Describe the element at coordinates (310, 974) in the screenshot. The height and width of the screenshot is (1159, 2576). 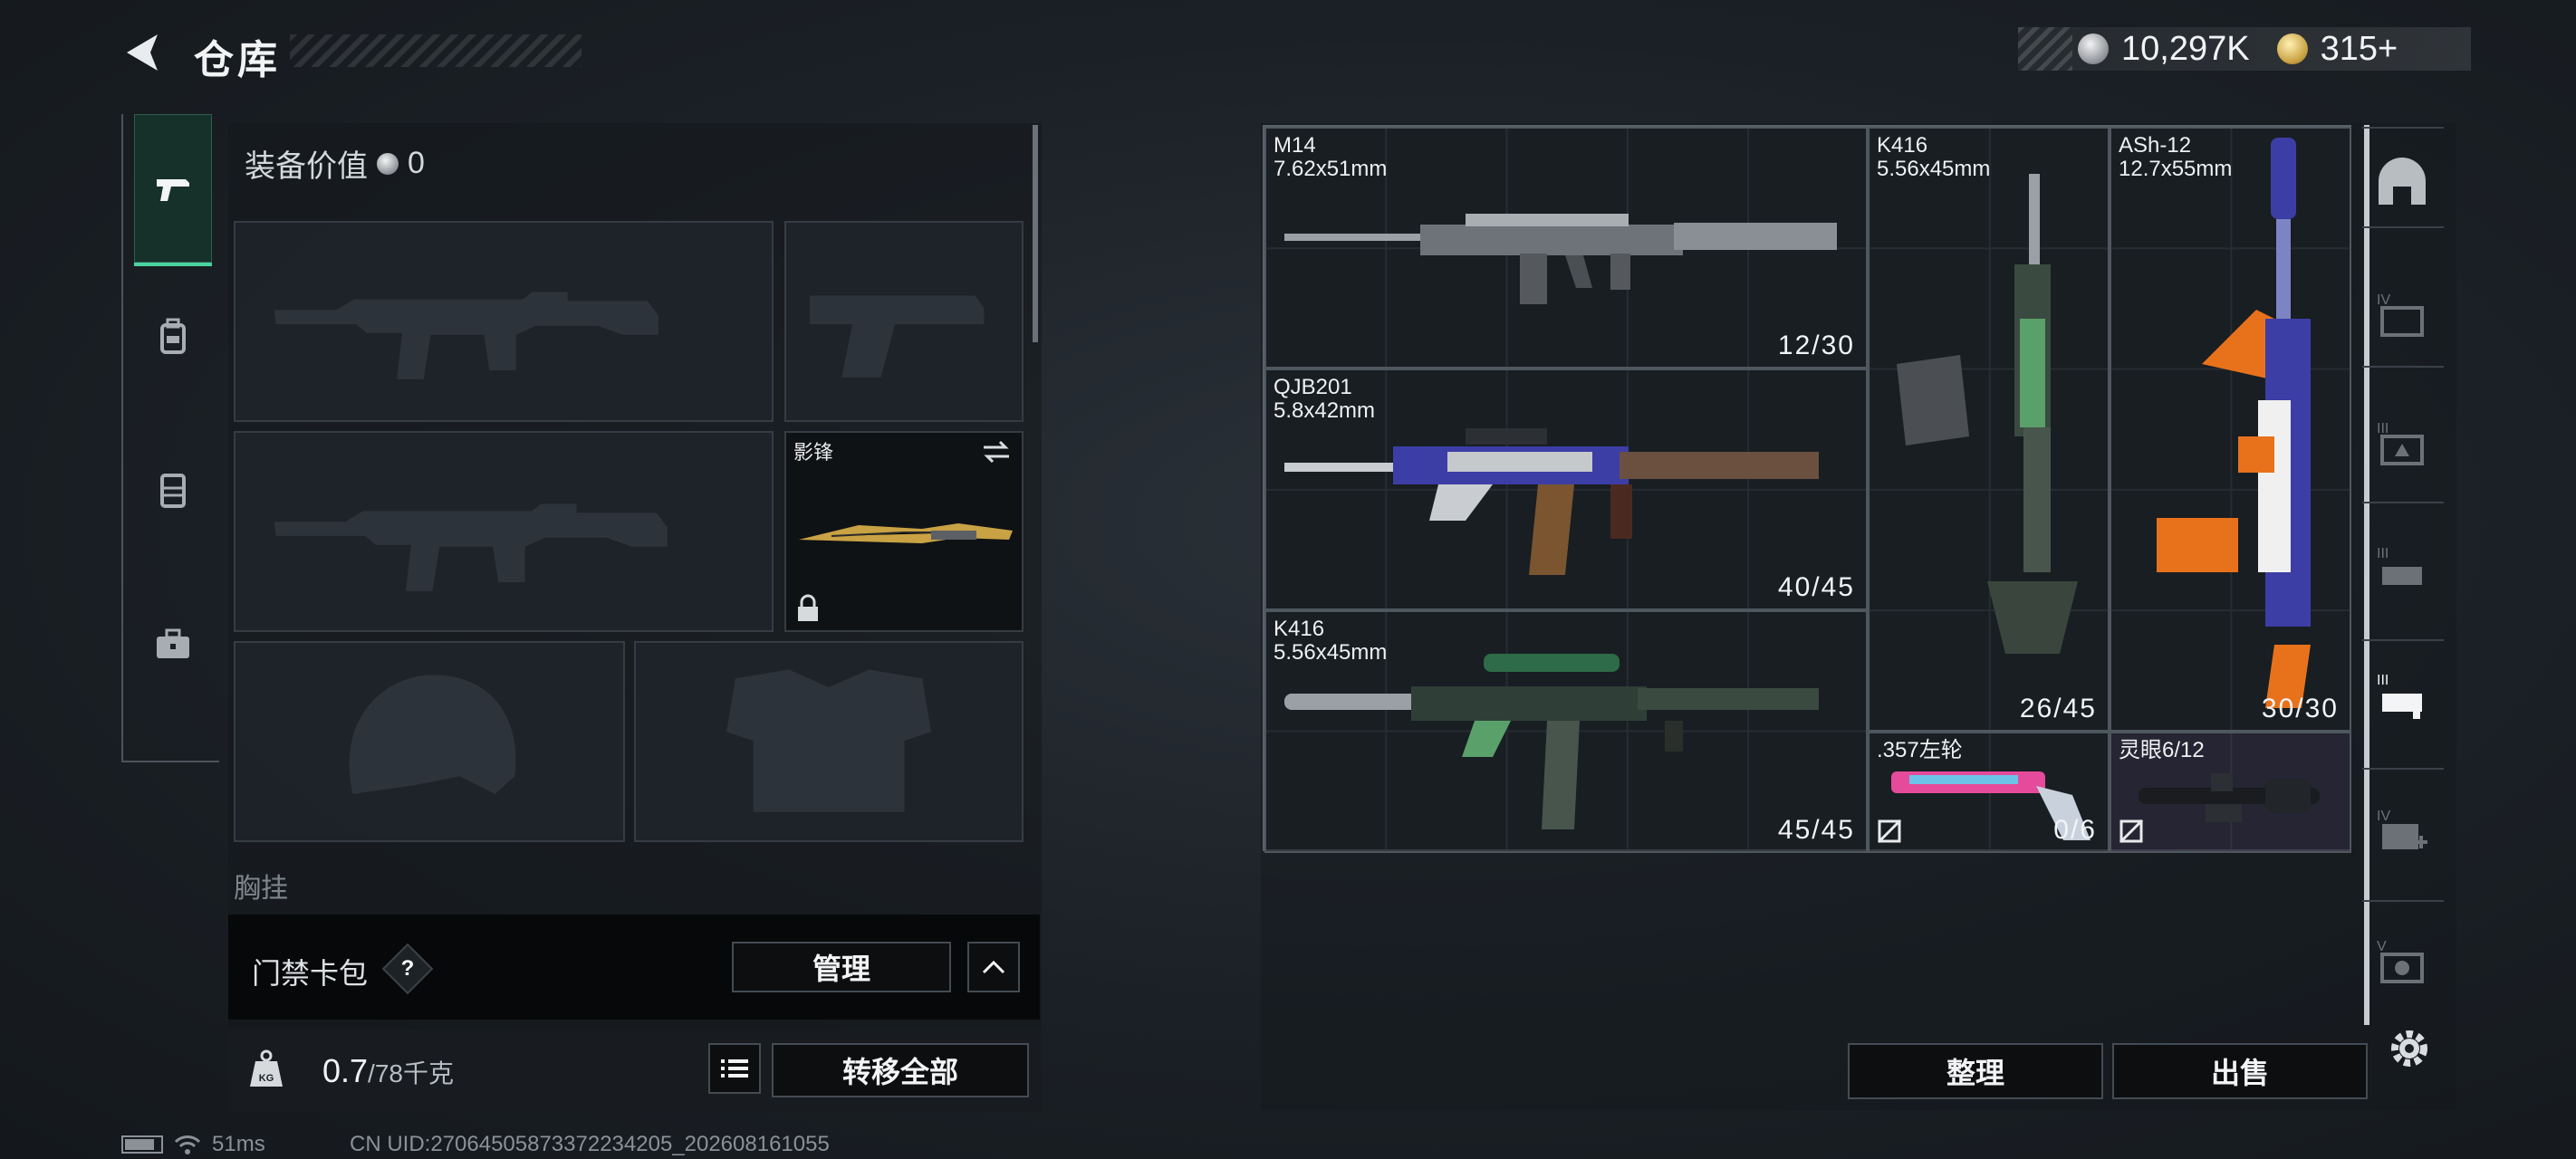
I see `keycard-label: 门禁卡包` at that location.